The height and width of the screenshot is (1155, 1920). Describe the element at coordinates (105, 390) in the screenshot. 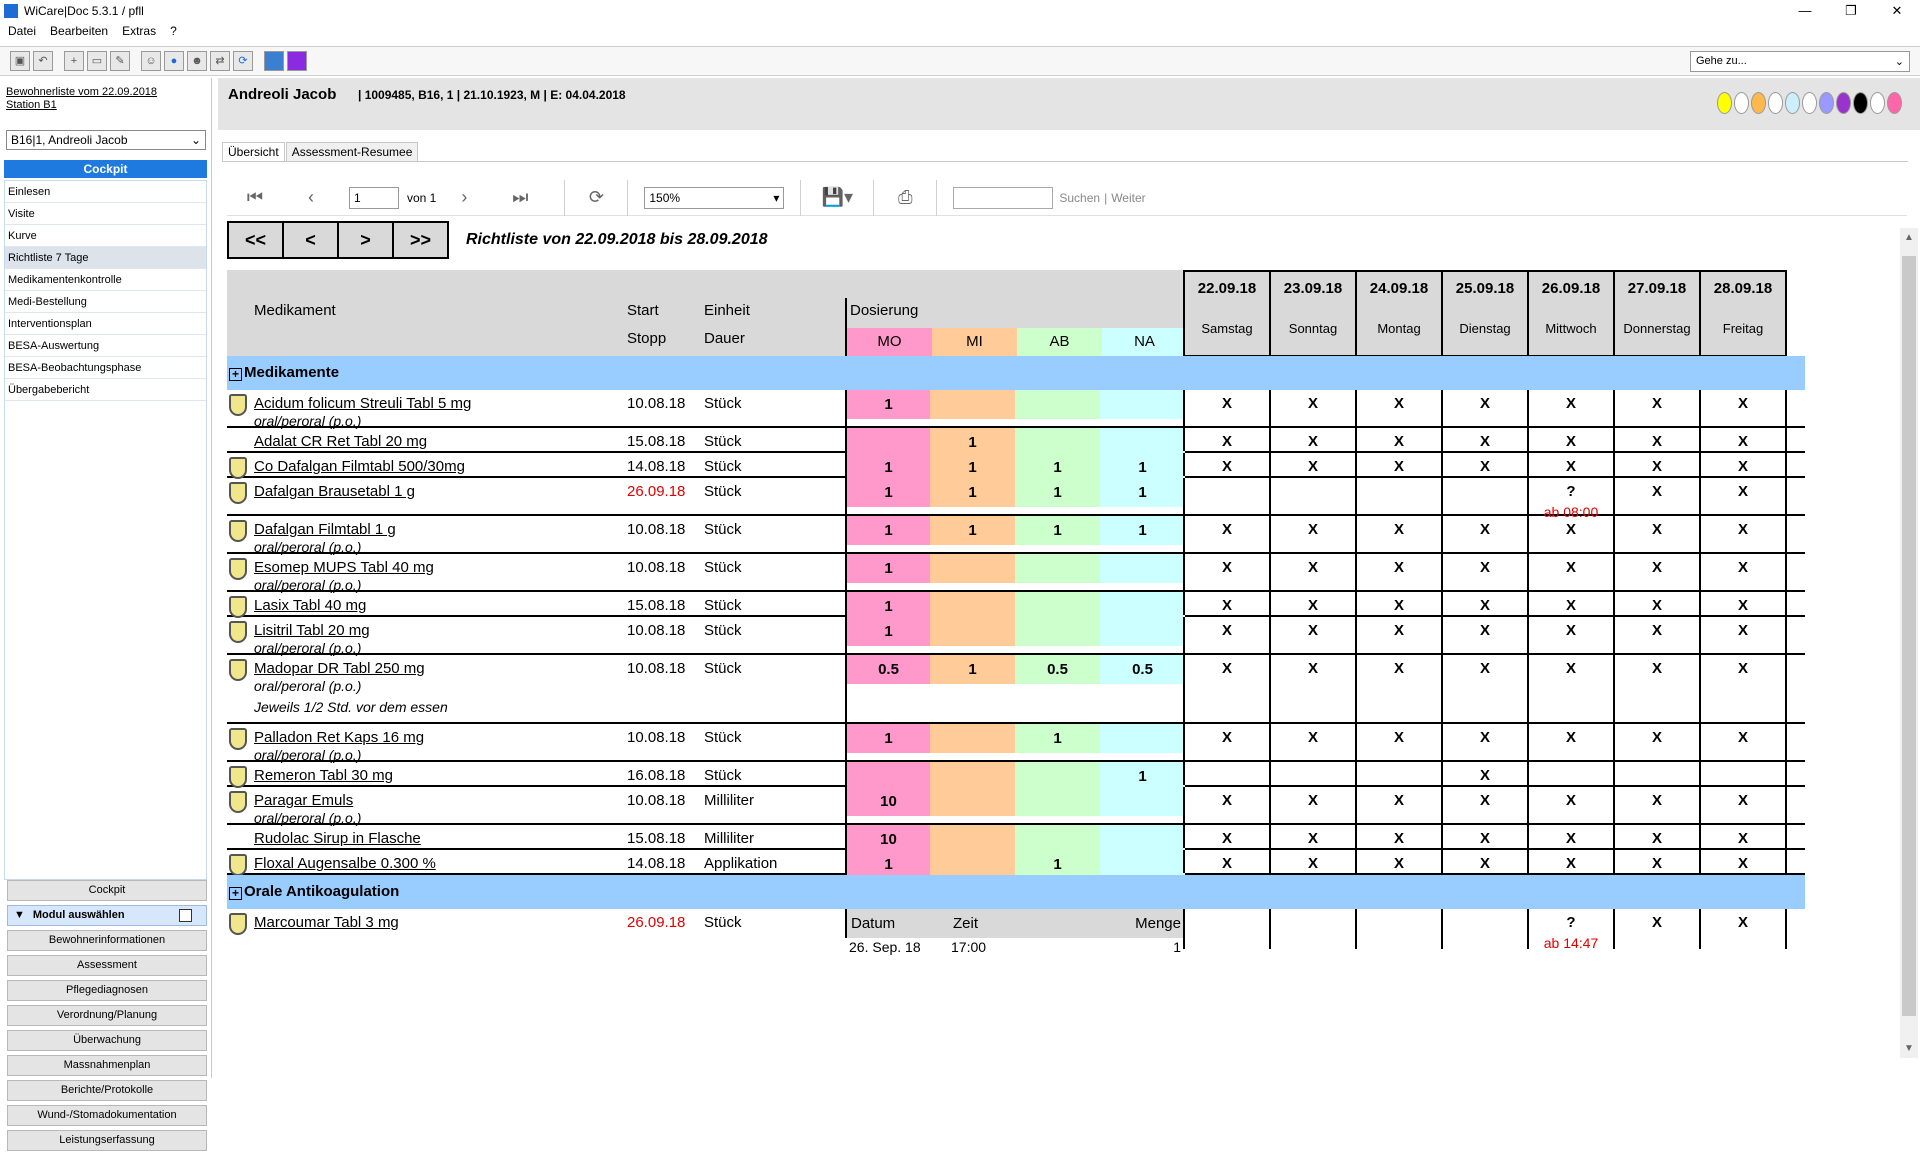

I see `nav-item-uebergabebericht: Übergabebericht` at that location.